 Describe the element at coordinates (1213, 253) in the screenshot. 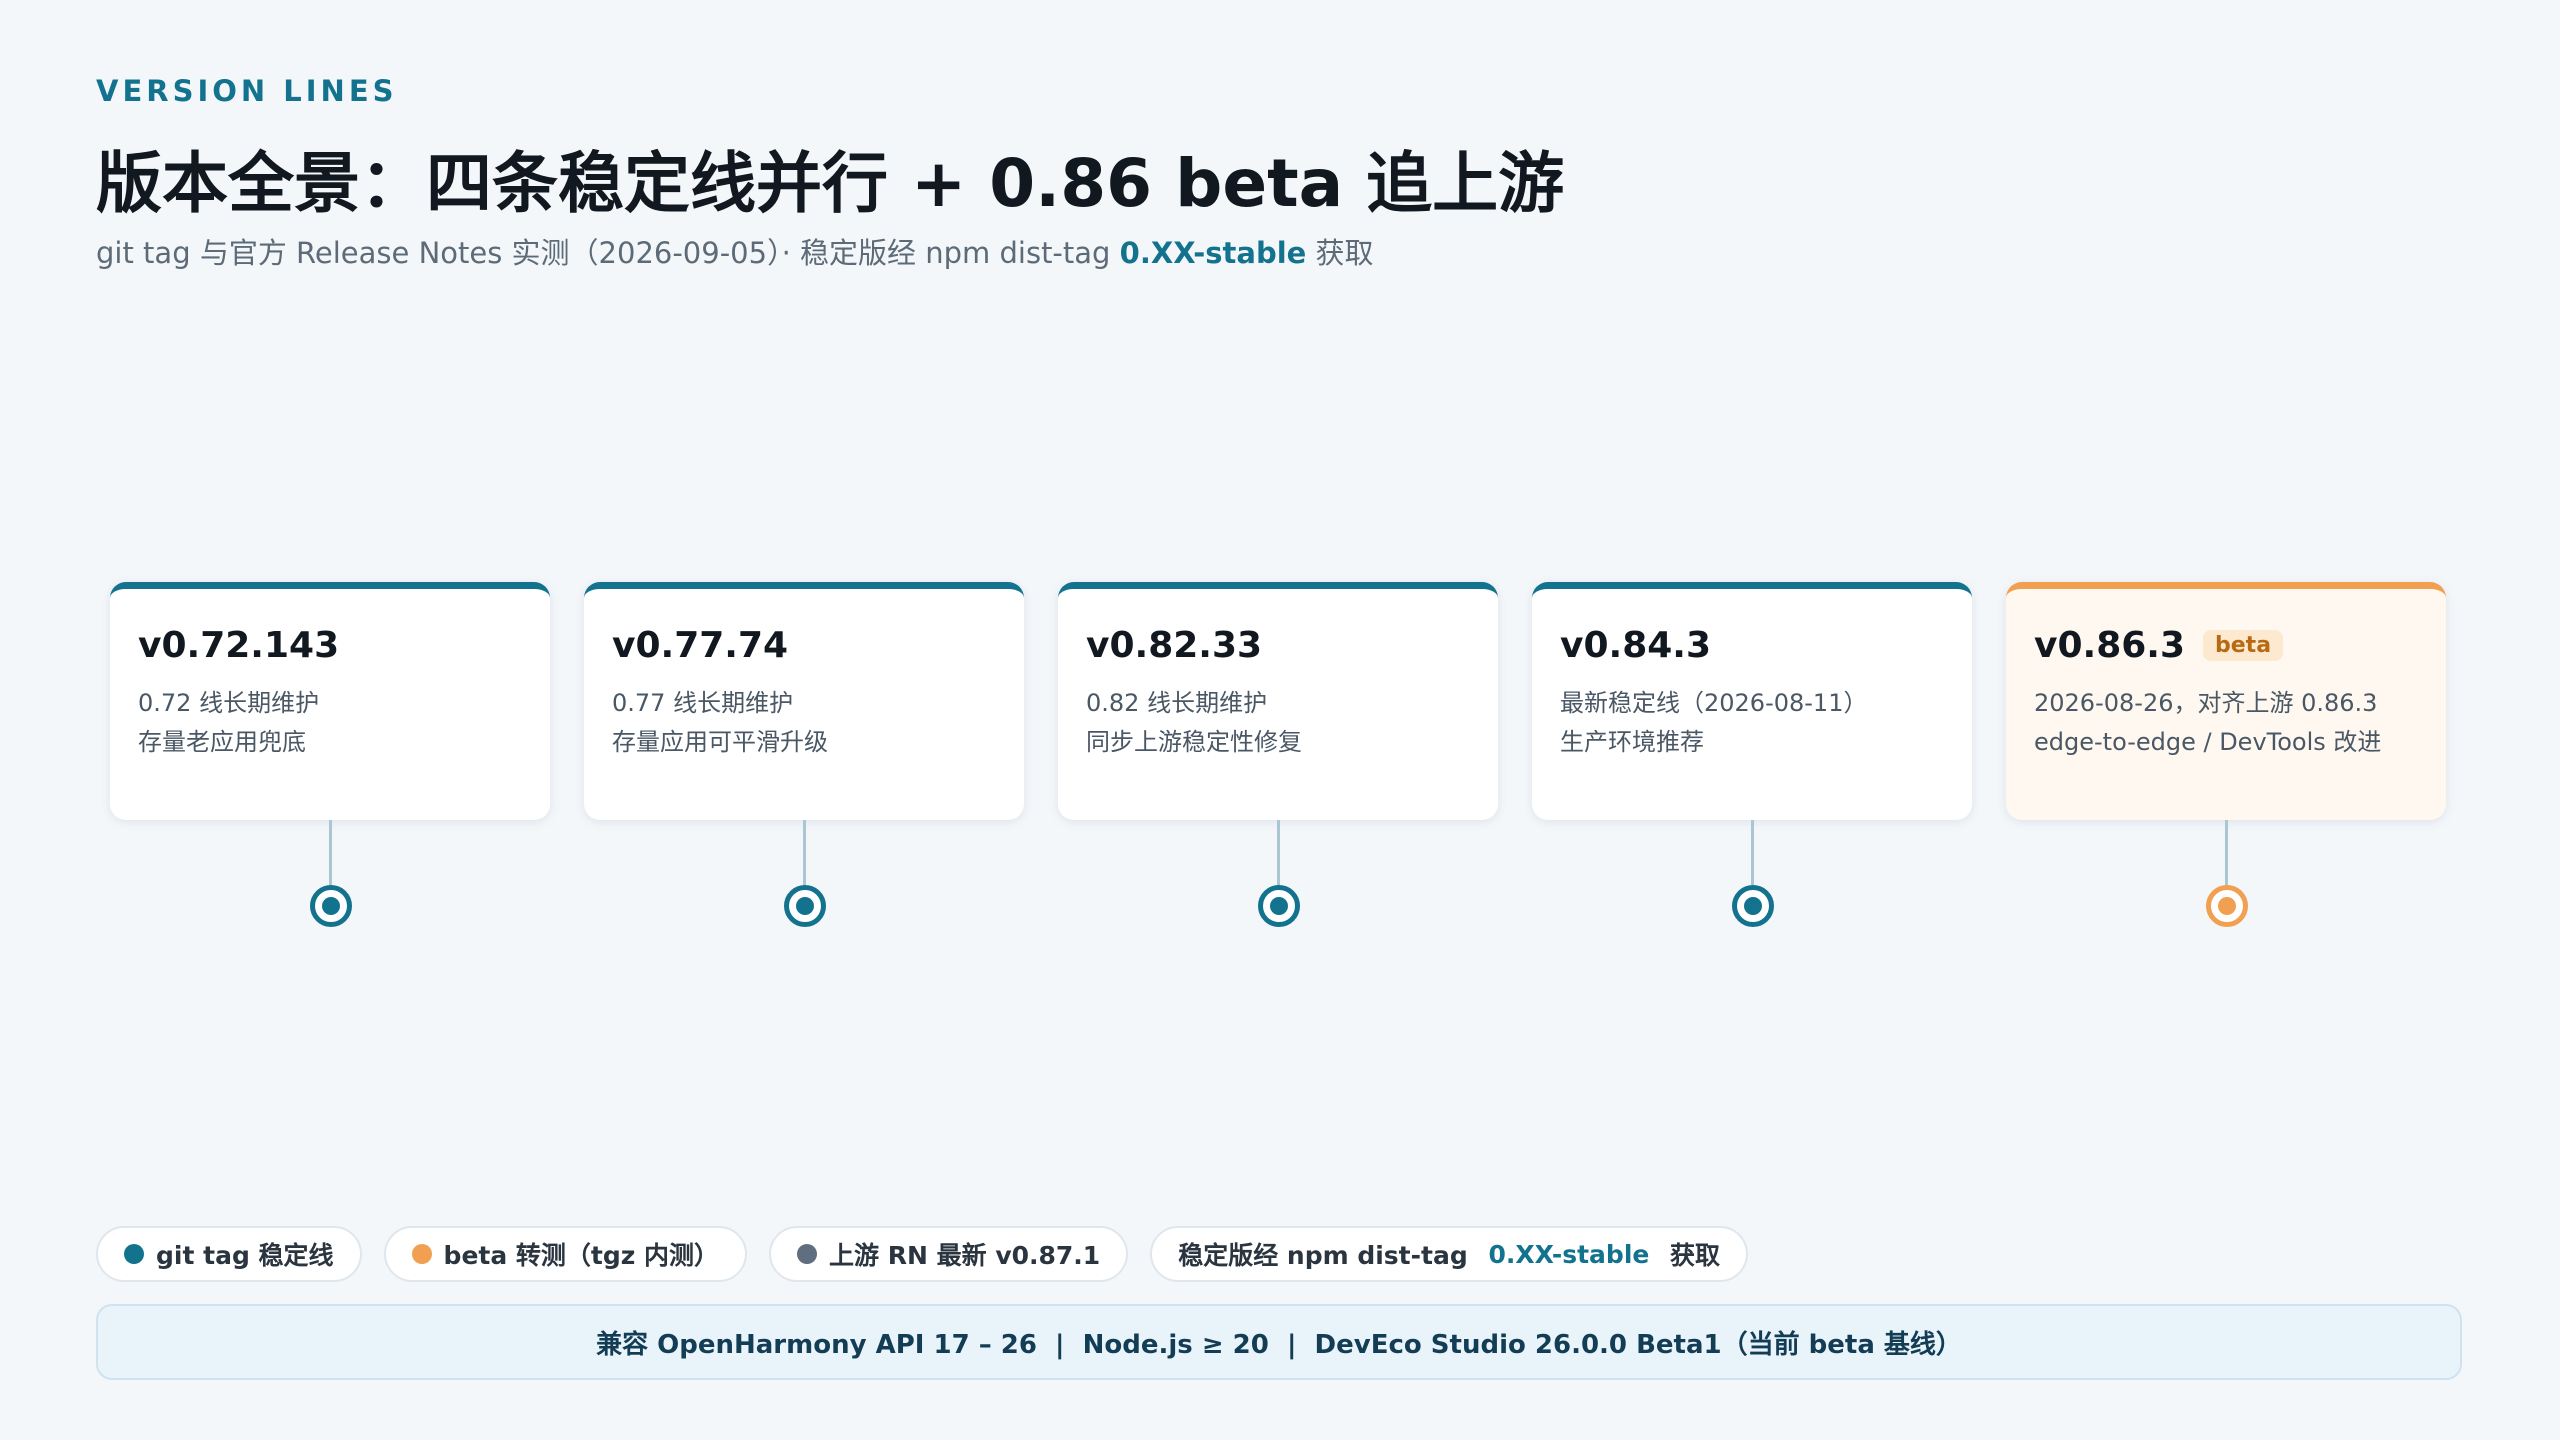

I see `subtitle-highlight: 0.XX-stable` at that location.